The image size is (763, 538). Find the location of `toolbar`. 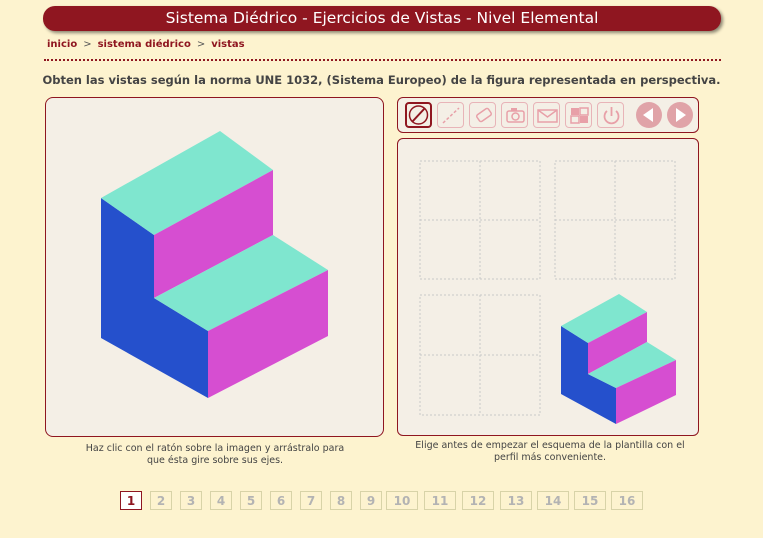

toolbar is located at coordinates (548, 115).